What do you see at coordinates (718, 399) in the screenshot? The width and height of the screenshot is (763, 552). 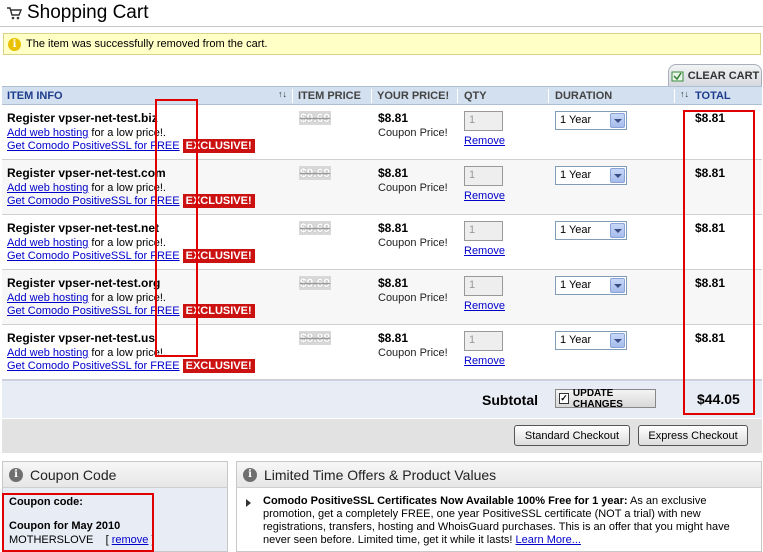 I see `subtotal-value: $44.05` at bounding box center [718, 399].